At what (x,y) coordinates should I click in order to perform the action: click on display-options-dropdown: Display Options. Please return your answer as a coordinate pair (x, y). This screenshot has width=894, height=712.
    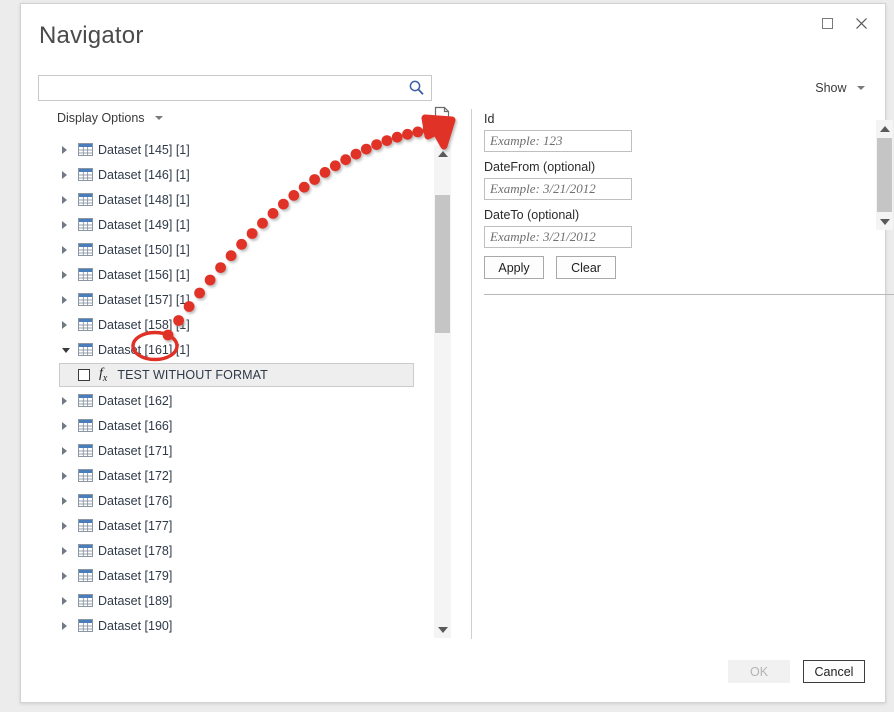
    Looking at the image, I should click on (110, 118).